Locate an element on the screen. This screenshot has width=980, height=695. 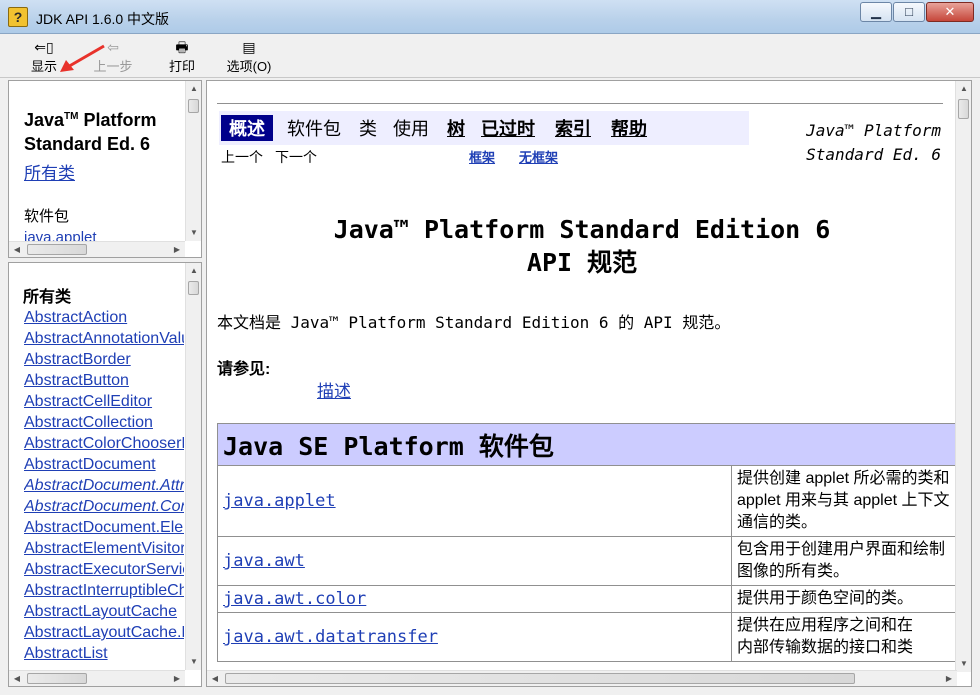
page-title: Java™ Platform Standard Edition 6 API 规范 is located at coordinates (582, 246).